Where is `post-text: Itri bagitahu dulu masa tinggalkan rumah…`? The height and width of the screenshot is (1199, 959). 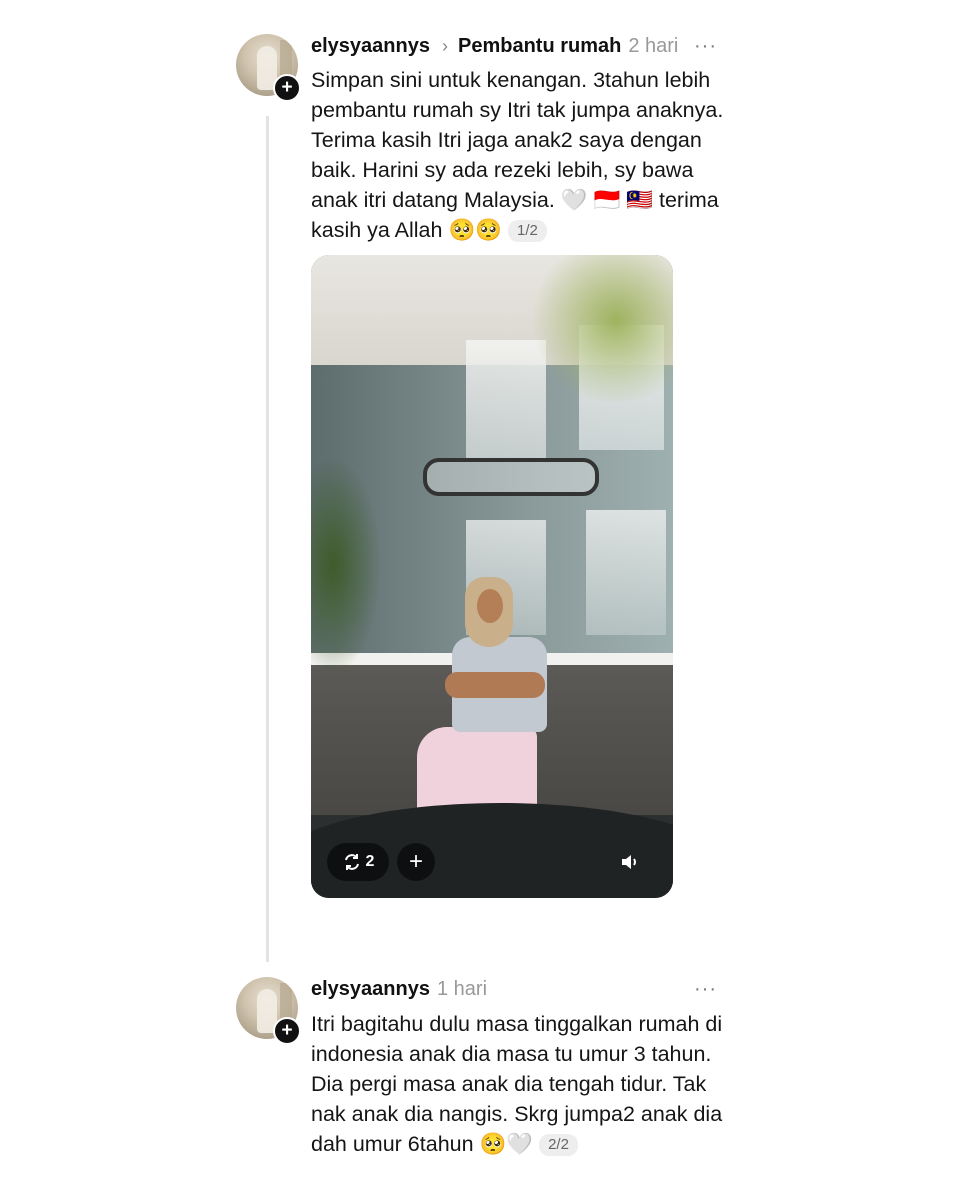 post-text: Itri bagitahu dulu masa tinggalkan rumah… is located at coordinates (521, 1084).